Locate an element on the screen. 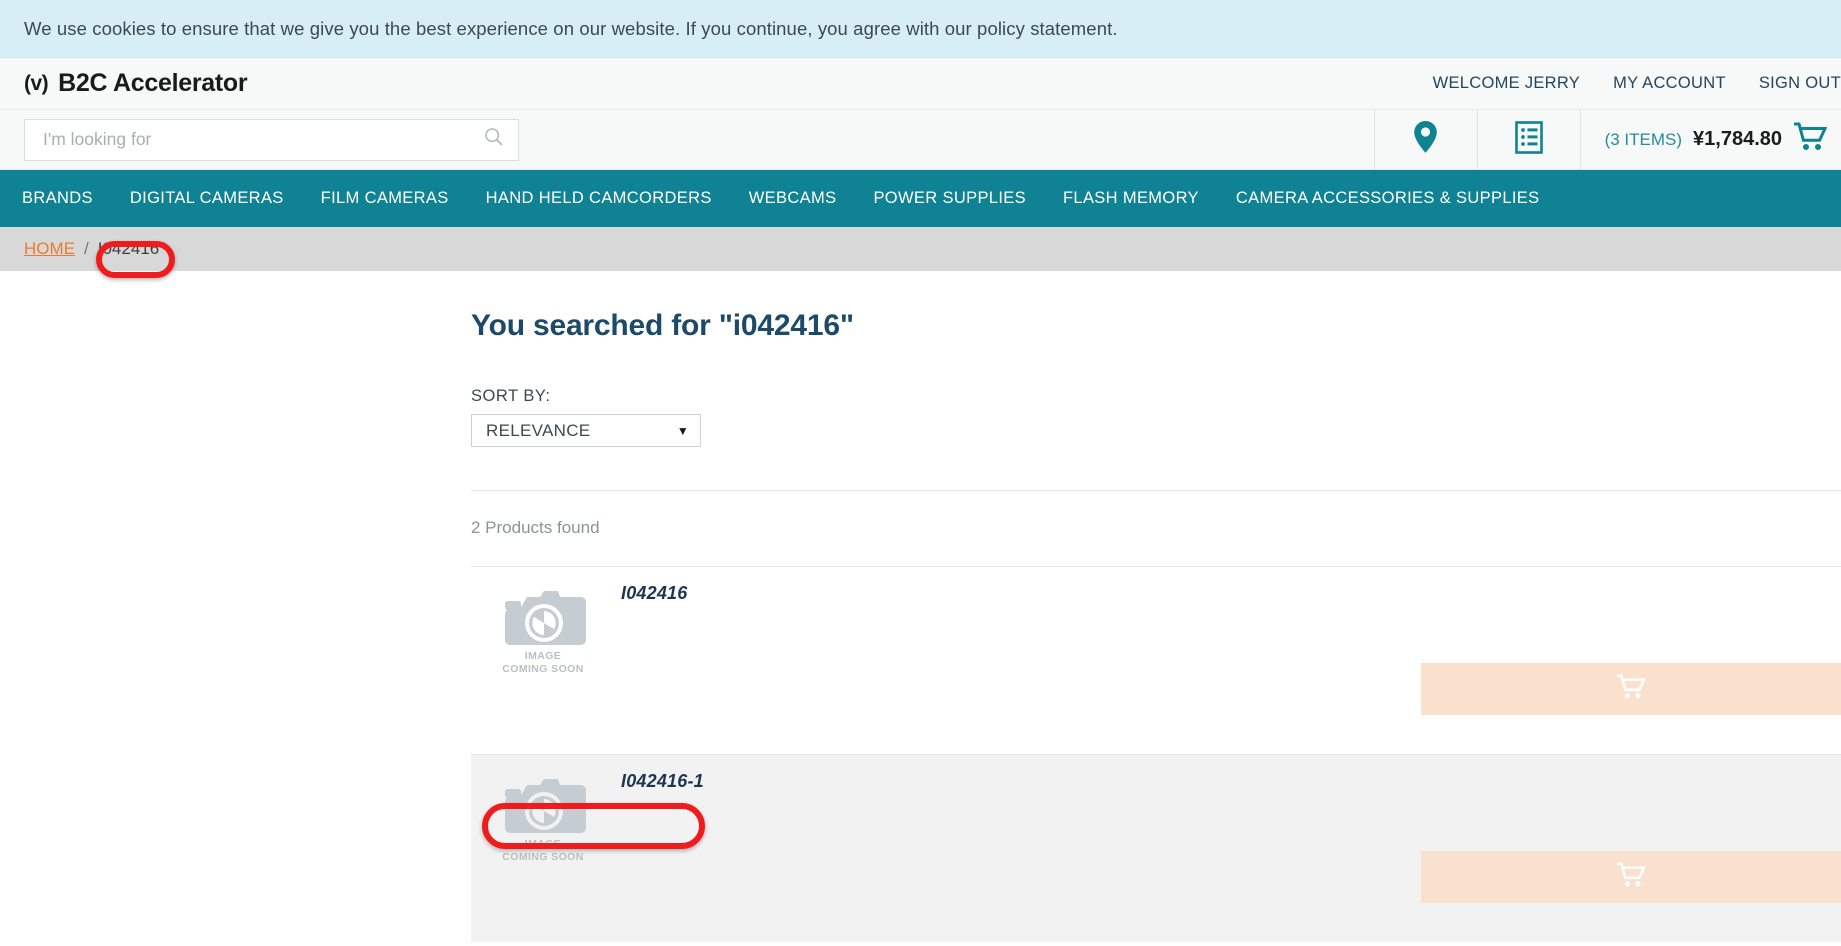 This screenshot has width=1841, height=946. table-row: IMAGE COMING SOON I042416-1 is located at coordinates (1156, 848).